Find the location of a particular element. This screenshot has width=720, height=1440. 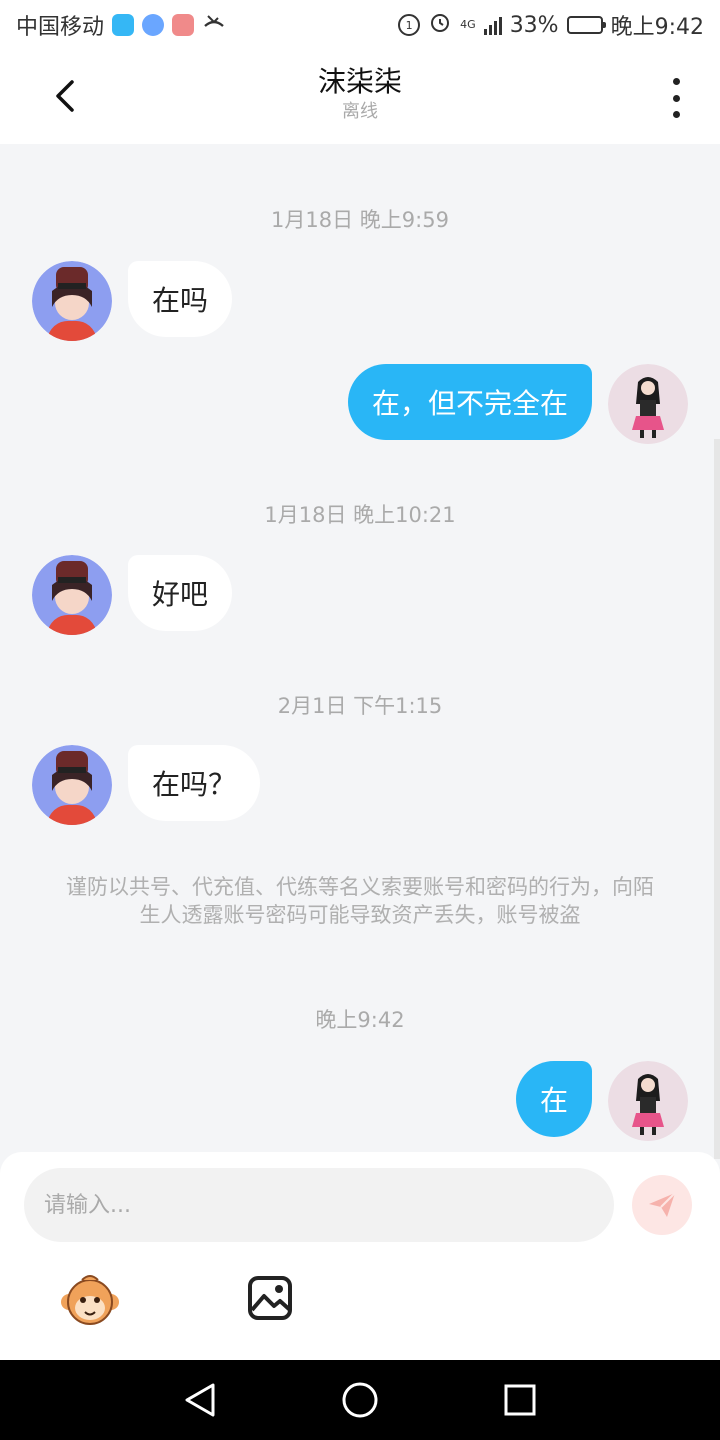

square-recent-icon is located at coordinates (520, 1400).